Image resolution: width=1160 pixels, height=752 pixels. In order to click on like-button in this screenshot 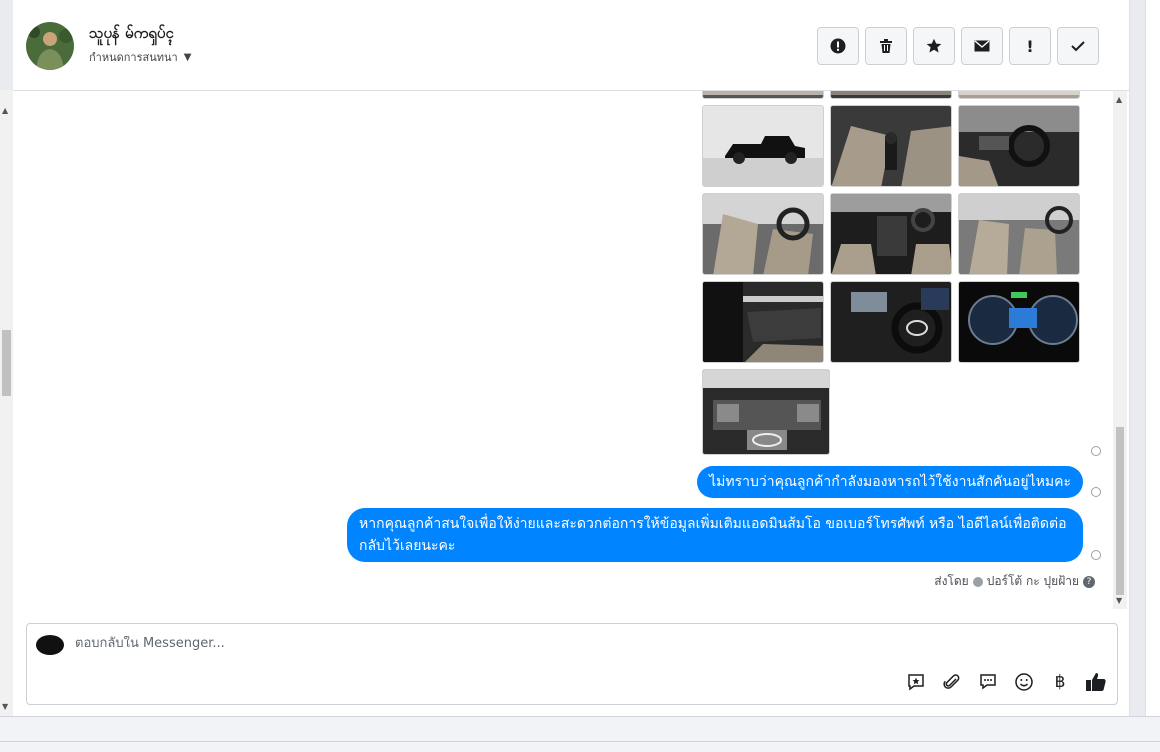, I will do `click(1096, 682)`.